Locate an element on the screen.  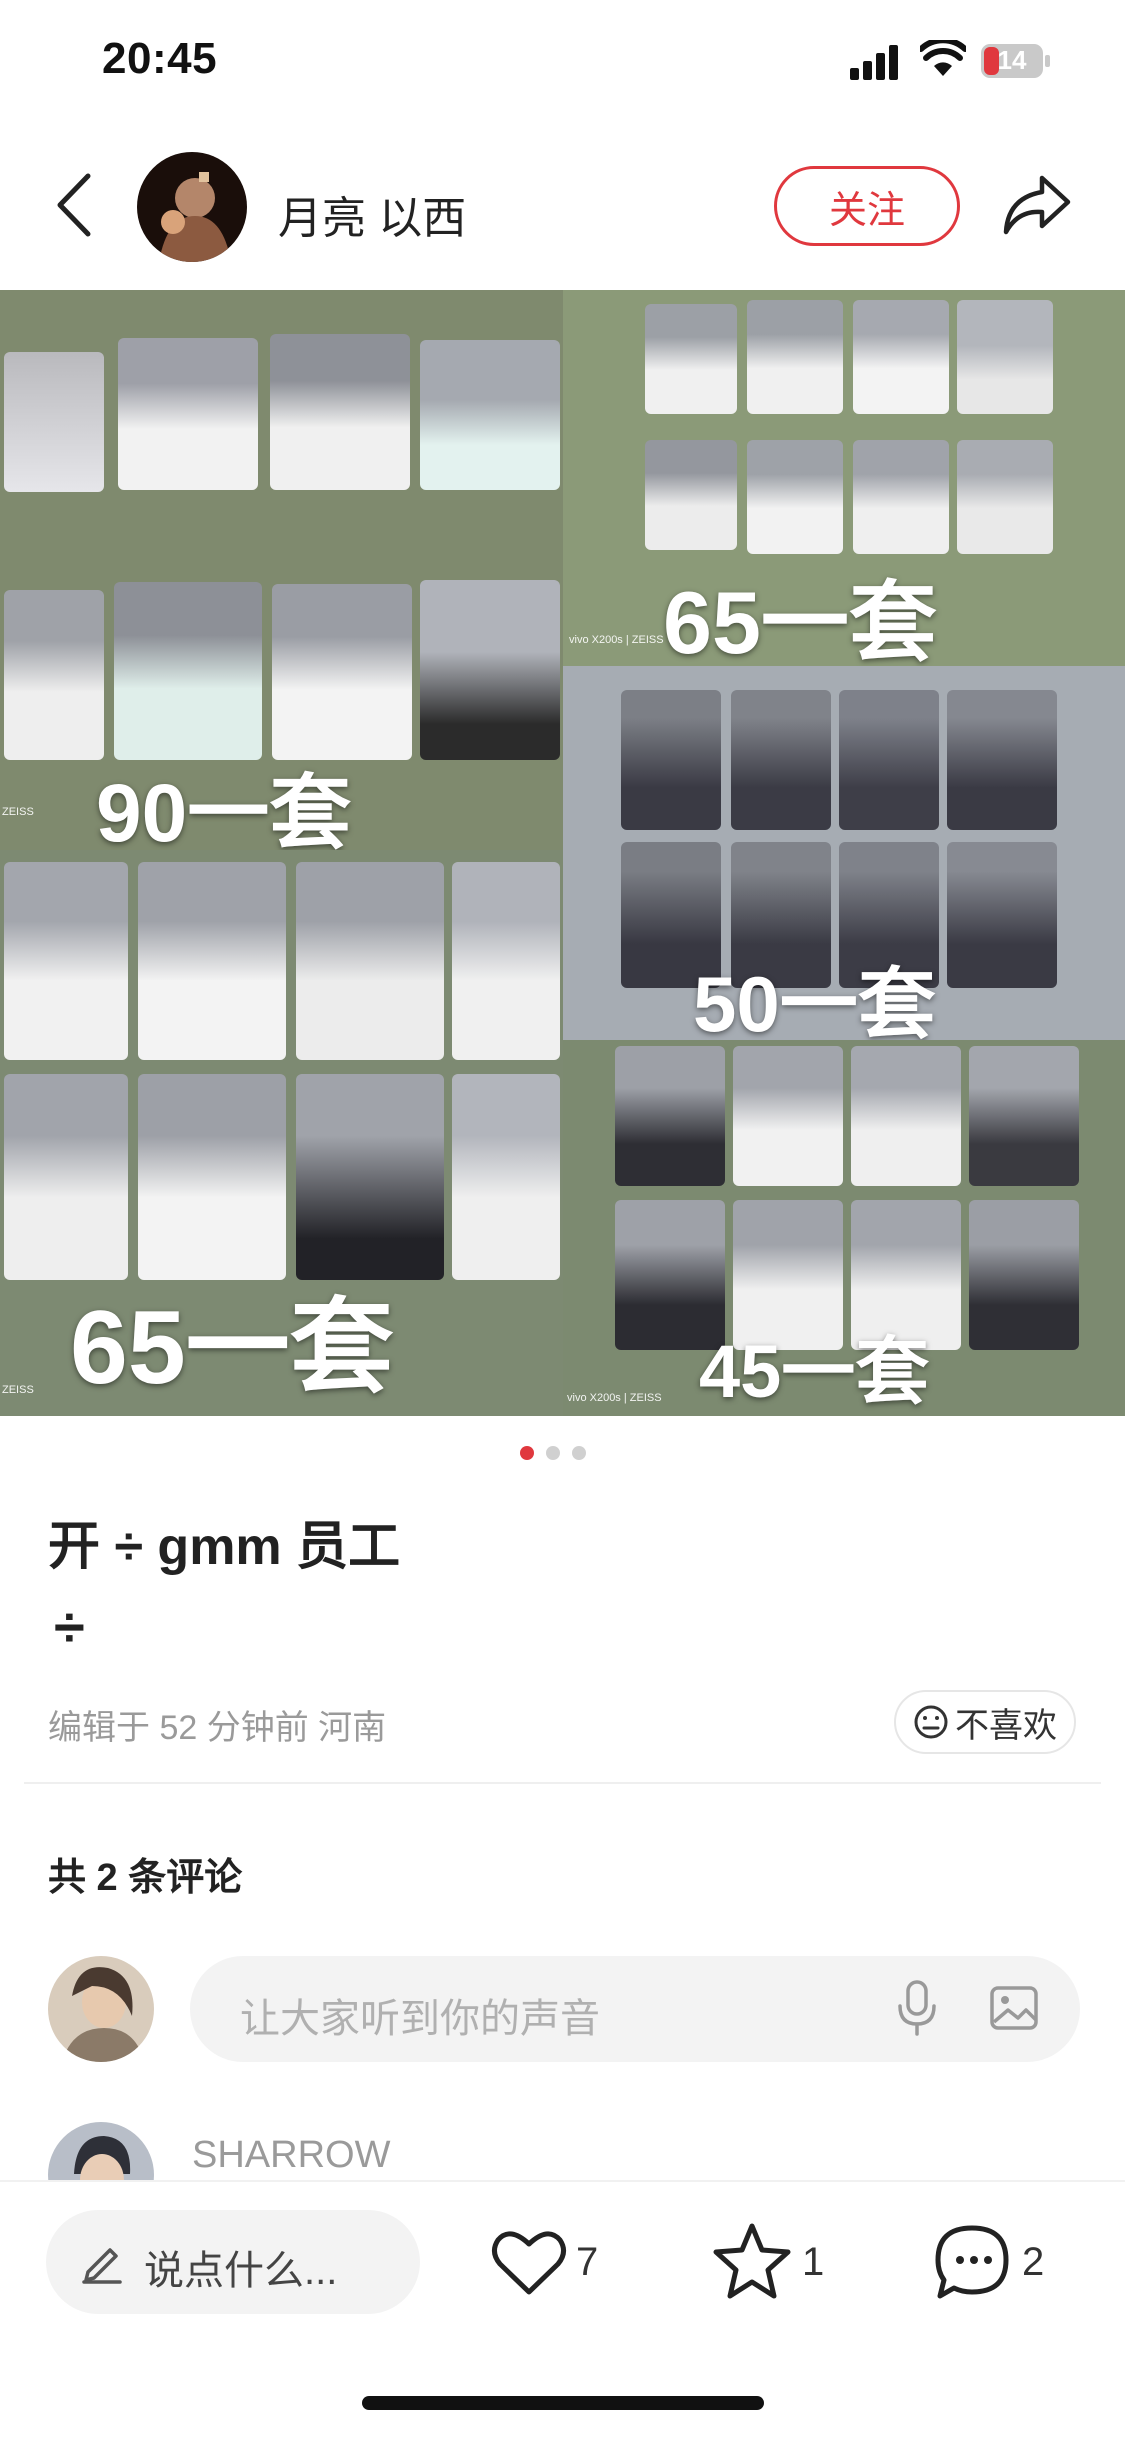
price-label-2: 65一套 is located at coordinates (800, 619).